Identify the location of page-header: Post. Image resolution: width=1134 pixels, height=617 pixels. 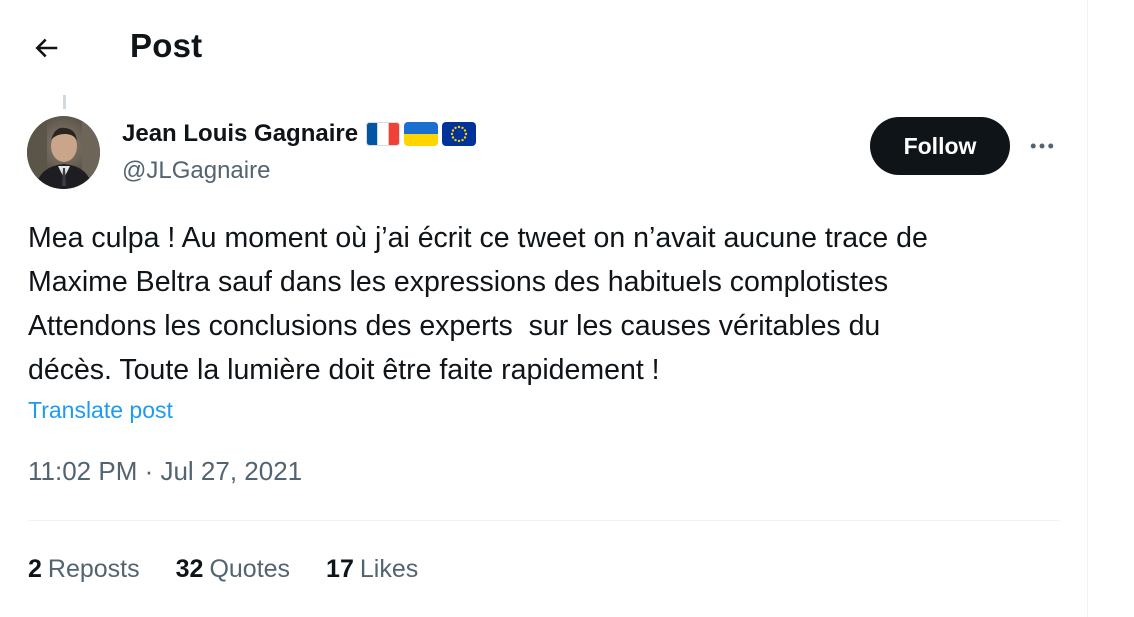
(543, 48).